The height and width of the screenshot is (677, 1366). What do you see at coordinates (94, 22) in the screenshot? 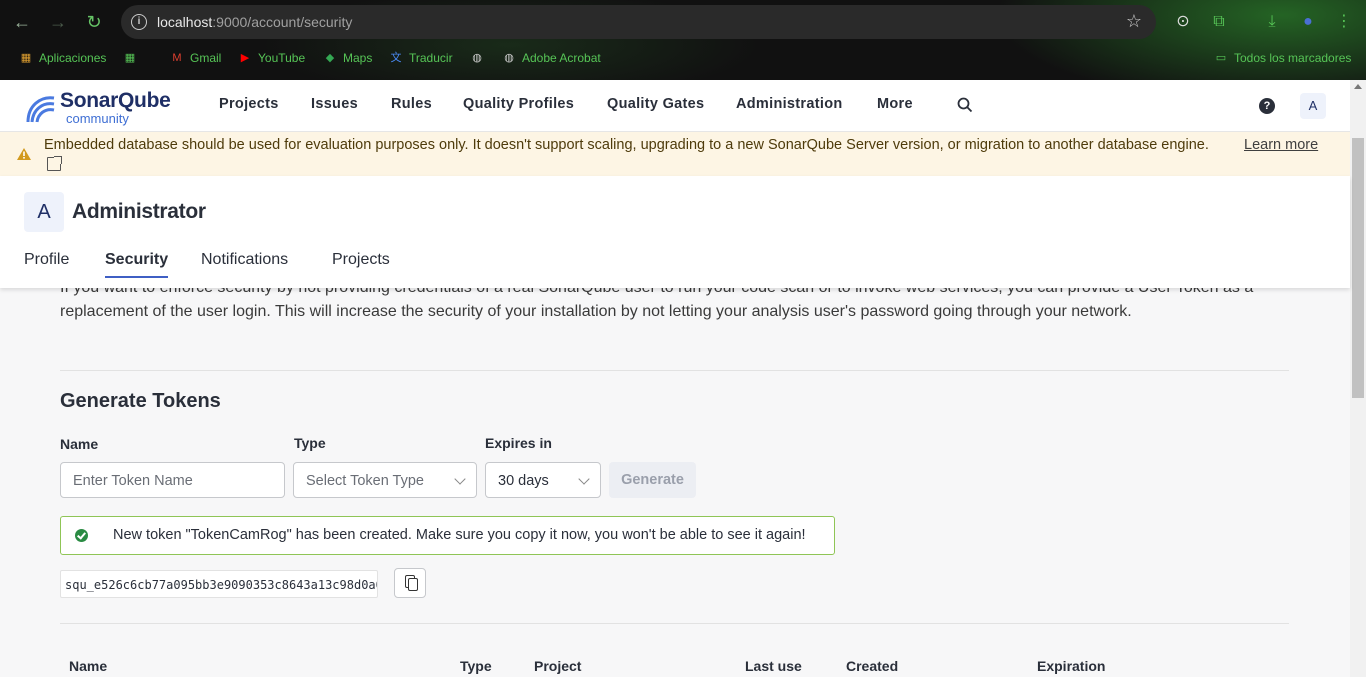
I see `reload-icon: ↻` at bounding box center [94, 22].